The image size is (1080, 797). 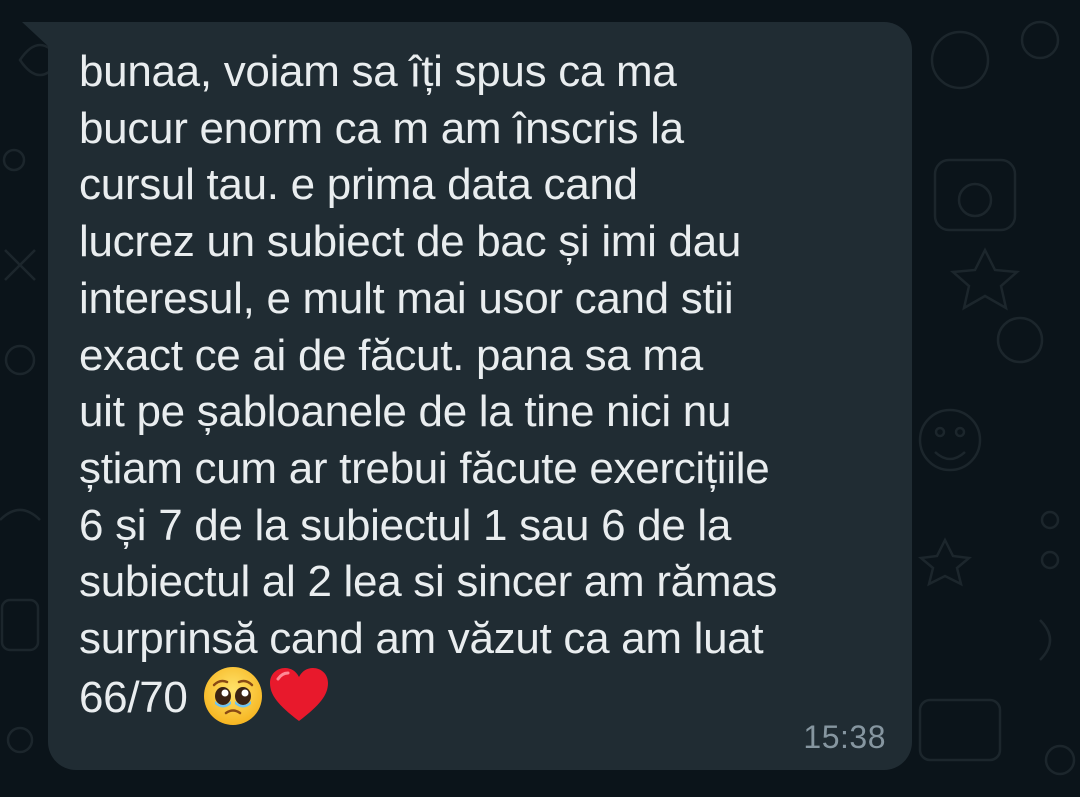 What do you see at coordinates (428, 582) in the screenshot?
I see `message-line: subiectul al 2 lea si sincer am rămas` at bounding box center [428, 582].